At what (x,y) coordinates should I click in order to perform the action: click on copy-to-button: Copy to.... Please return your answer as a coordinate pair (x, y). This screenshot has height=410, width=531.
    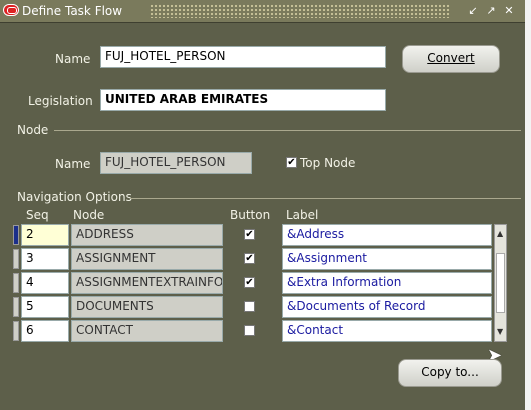
    Looking at the image, I should click on (450, 373).